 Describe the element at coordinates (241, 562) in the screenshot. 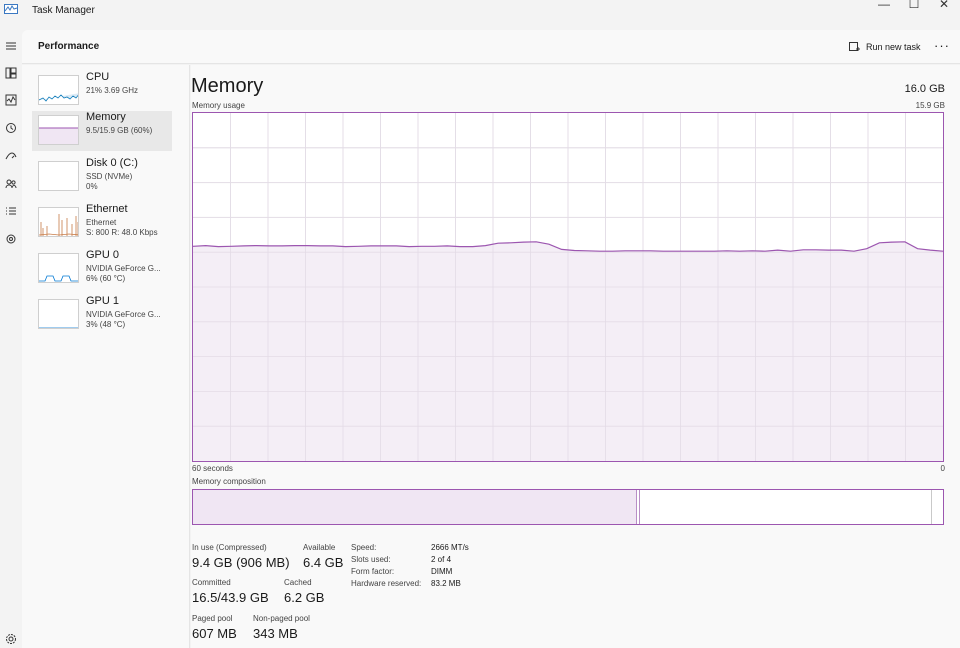

I see `in-use-value: 9.4 GB (906 MB)` at that location.